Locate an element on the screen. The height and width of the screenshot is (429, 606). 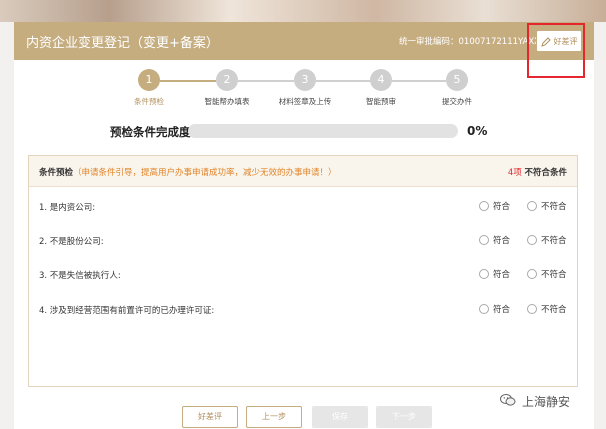
question-row: 4. 涉及到经营范围有前置许可的已办理许可证: 符合 不符合 is located at coordinates (303, 310).